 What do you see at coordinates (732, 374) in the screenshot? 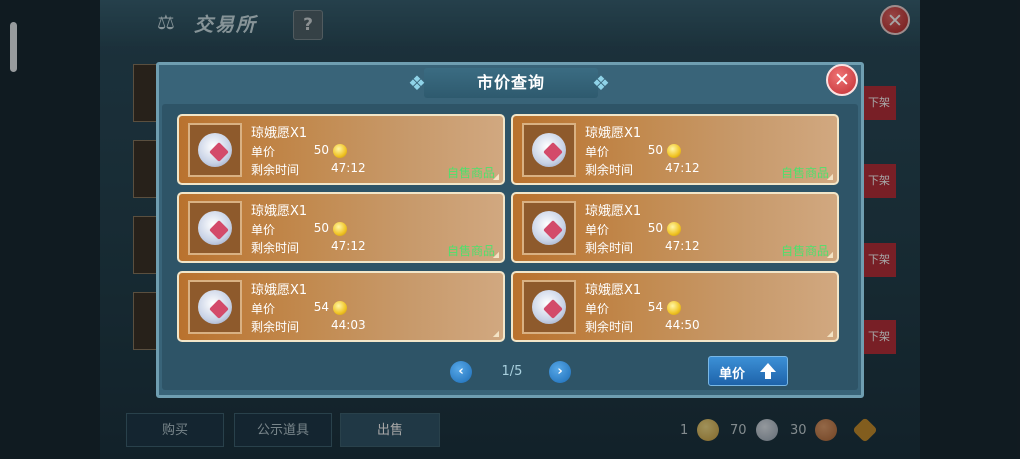
I see `sort-button-label: 单价` at bounding box center [732, 374].